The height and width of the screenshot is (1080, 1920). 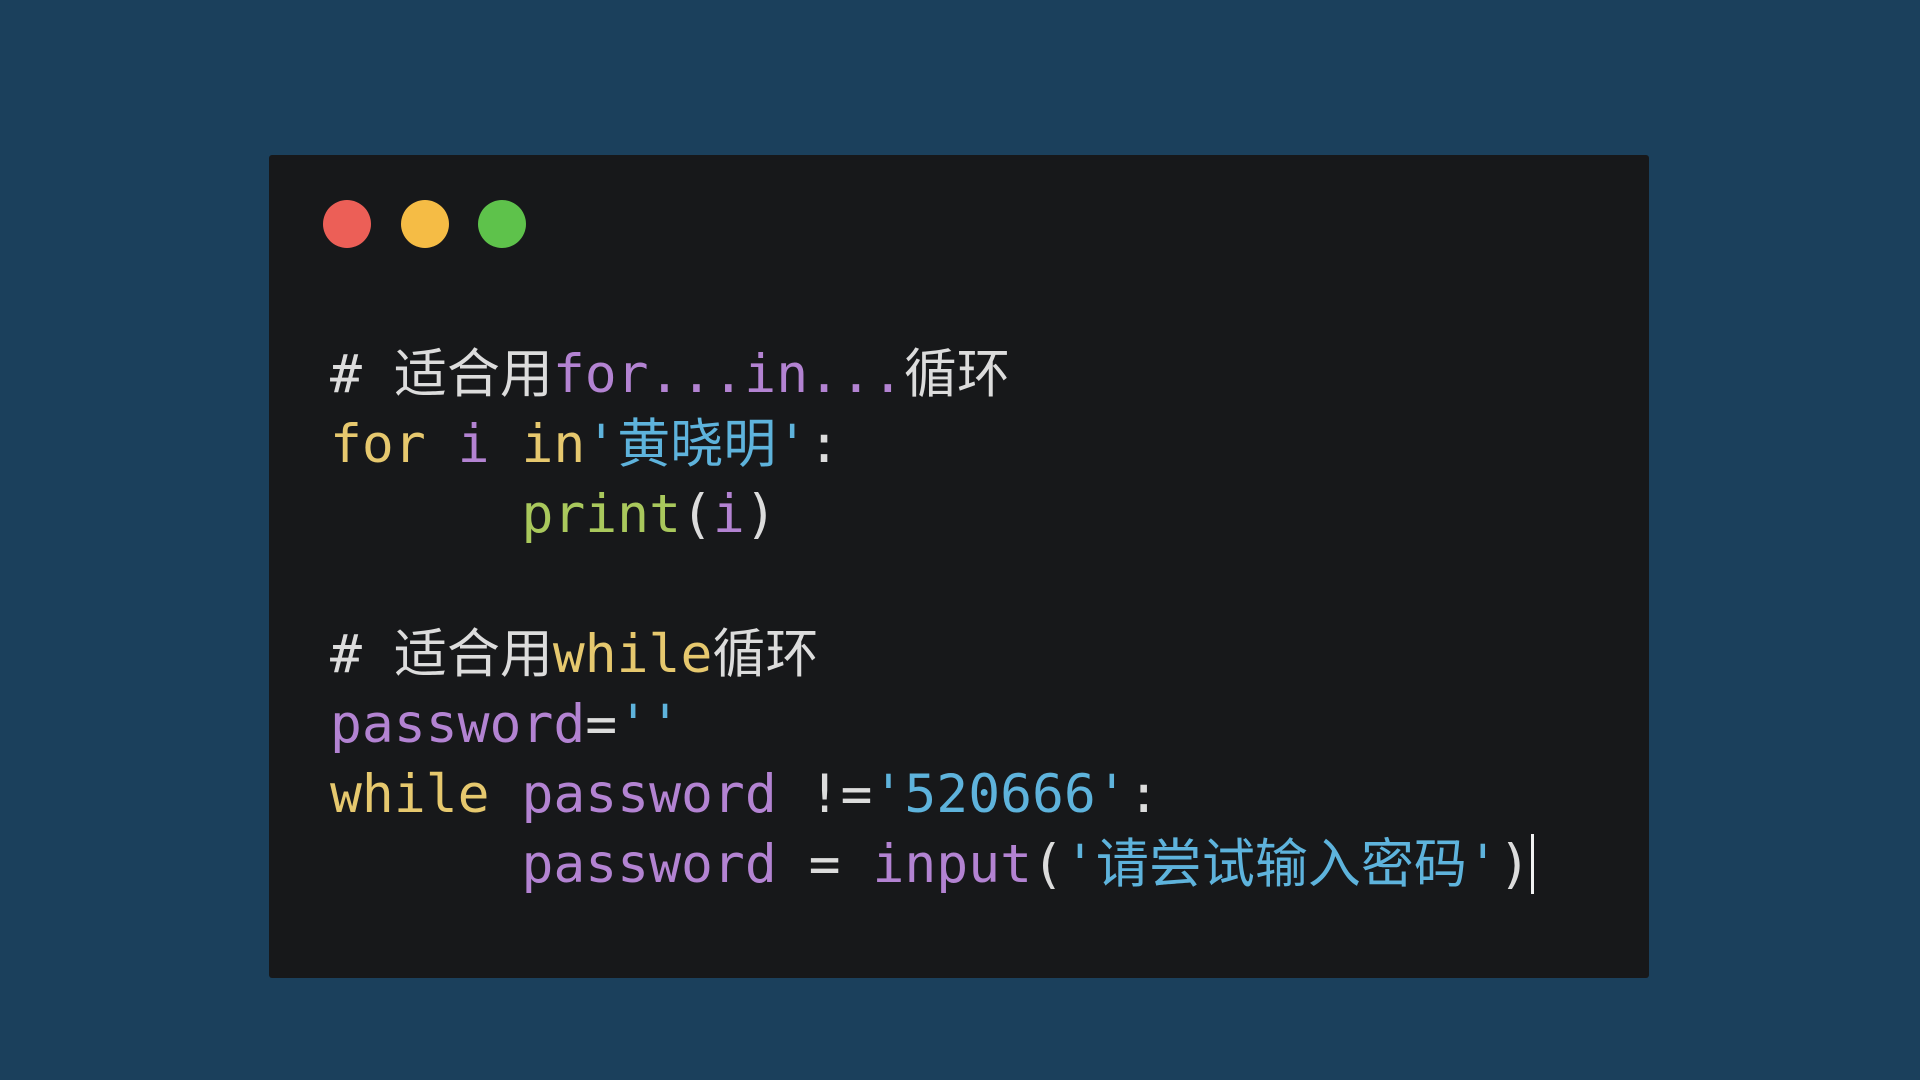 What do you see at coordinates (932, 725) in the screenshot?
I see `code-line: password=''` at bounding box center [932, 725].